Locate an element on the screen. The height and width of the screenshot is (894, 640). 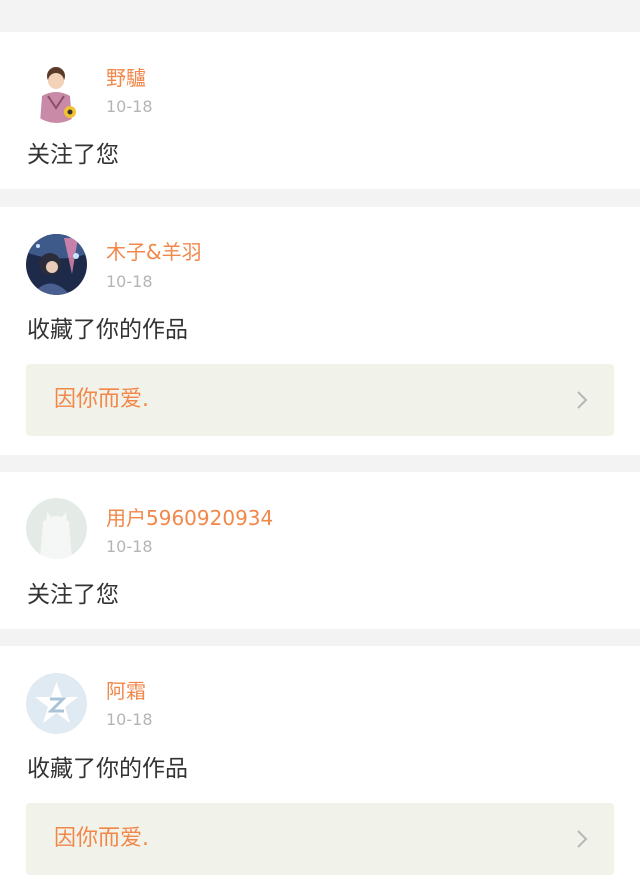
username-link: 野驢 is located at coordinates (126, 78).